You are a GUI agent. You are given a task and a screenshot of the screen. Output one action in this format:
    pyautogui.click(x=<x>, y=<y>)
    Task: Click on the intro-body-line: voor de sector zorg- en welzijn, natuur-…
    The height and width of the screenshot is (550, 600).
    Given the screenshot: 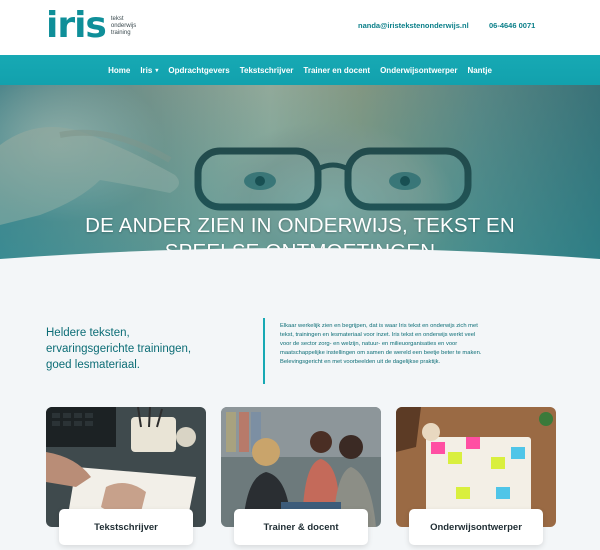 What is the action you would take?
    pyautogui.click(x=369, y=344)
    